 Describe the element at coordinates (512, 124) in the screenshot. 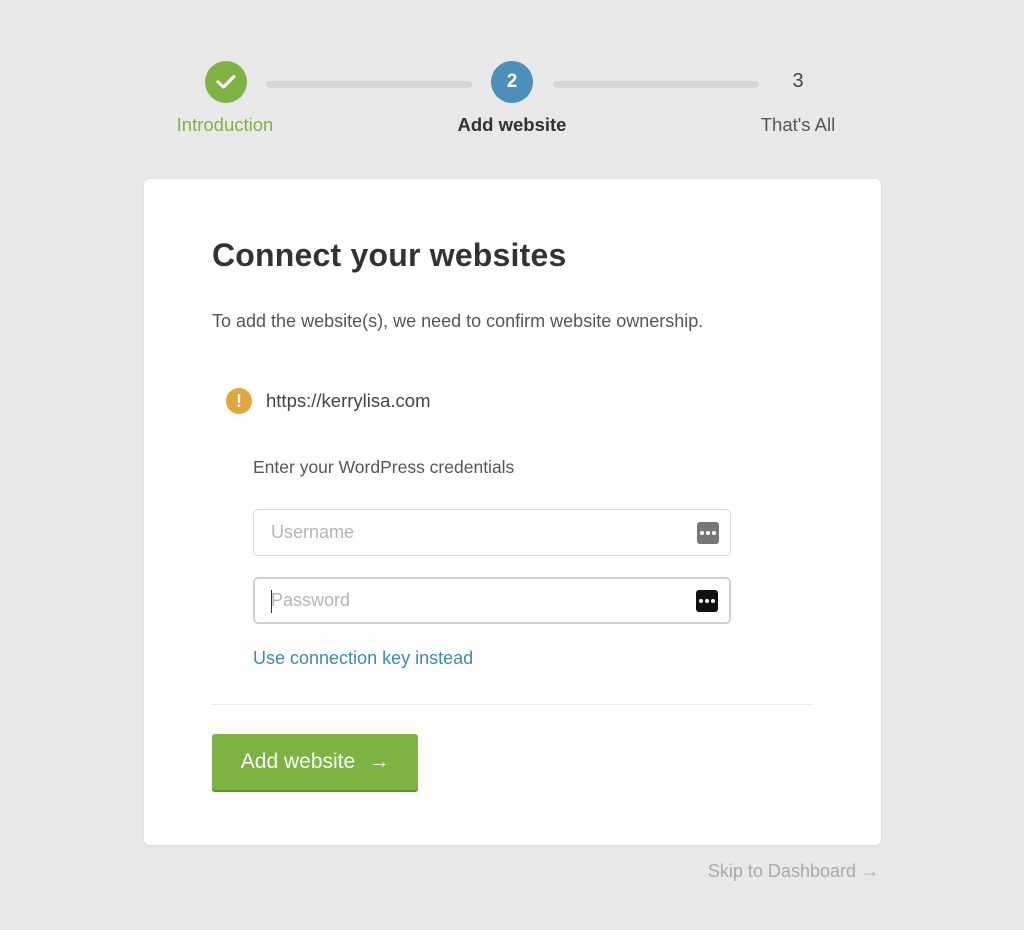

I see `step-2-label: Add website` at that location.